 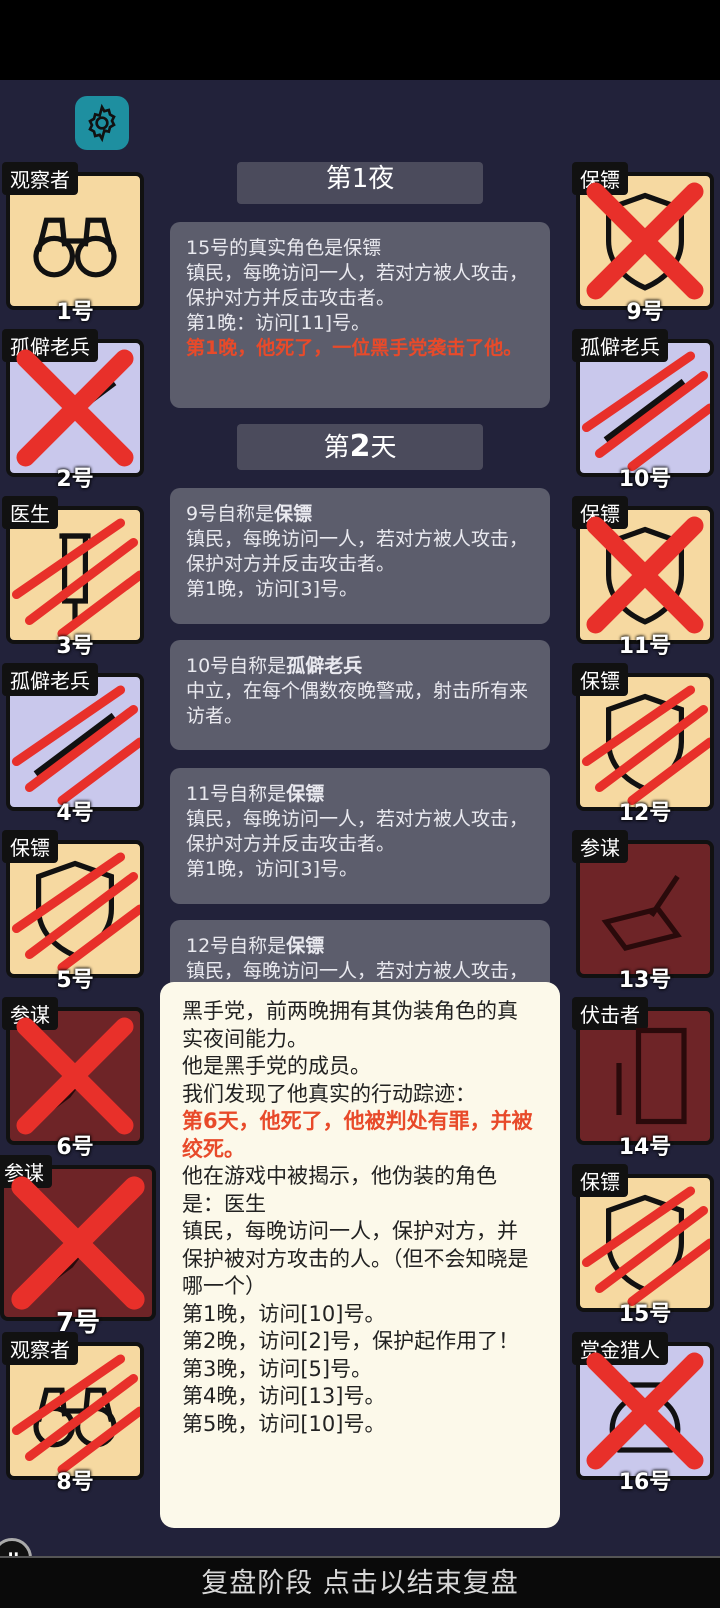 I want to click on message-body: 中立，在每个偶数夜晚警戒，射击所有来访者。, so click(x=357, y=703).